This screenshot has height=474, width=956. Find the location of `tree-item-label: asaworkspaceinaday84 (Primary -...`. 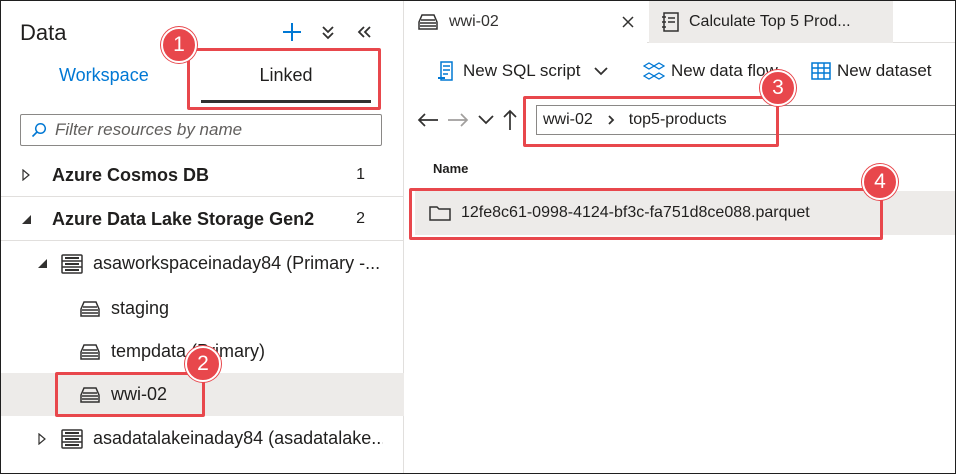

tree-item-label: asaworkspaceinaday84 (Primary -... is located at coordinates (237, 263).